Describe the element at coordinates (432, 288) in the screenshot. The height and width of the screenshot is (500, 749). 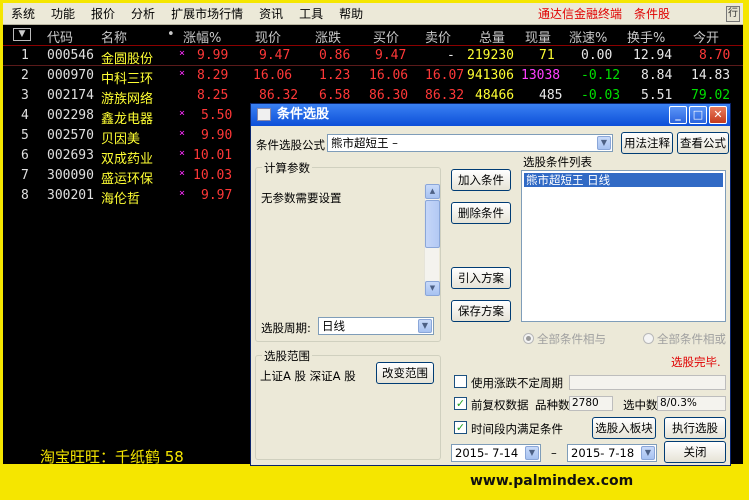
I see `scroll-down-icon: ▼` at that location.